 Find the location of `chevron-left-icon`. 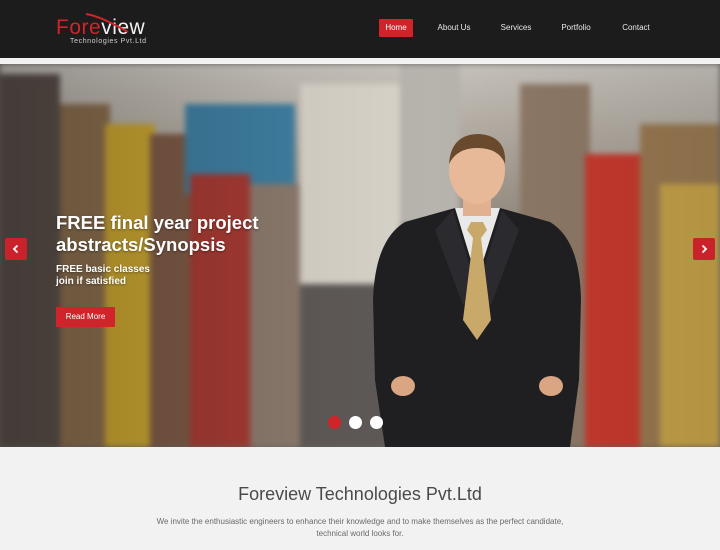

chevron-left-icon is located at coordinates (15, 249).